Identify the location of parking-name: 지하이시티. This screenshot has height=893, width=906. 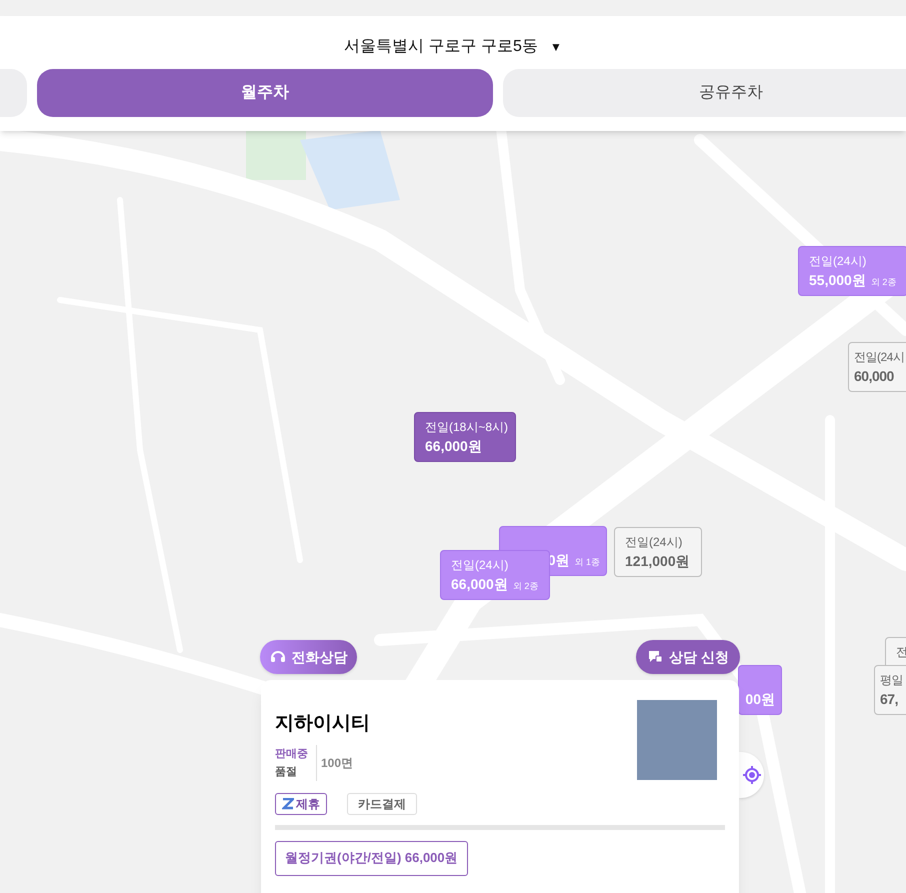
(322, 724).